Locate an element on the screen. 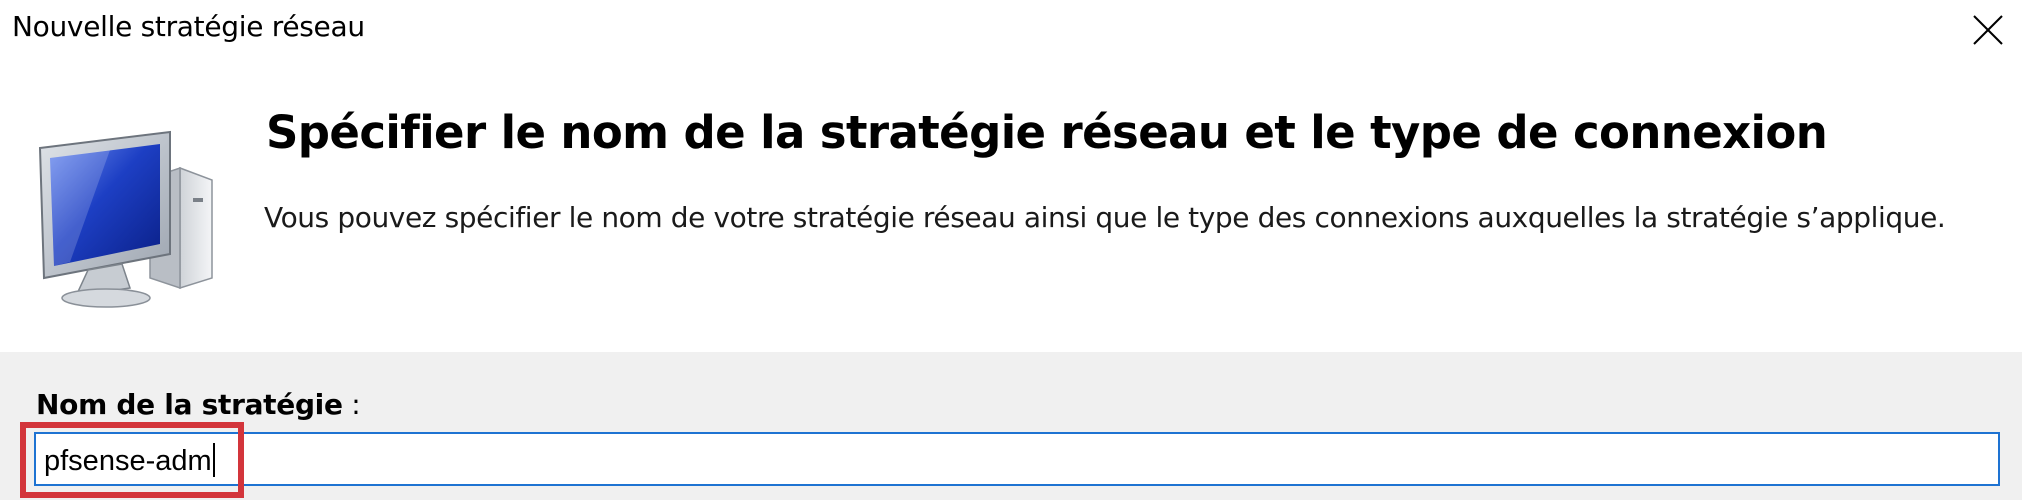 The image size is (2022, 500). policy-name-value: pfsense-adm is located at coordinates (128, 461).